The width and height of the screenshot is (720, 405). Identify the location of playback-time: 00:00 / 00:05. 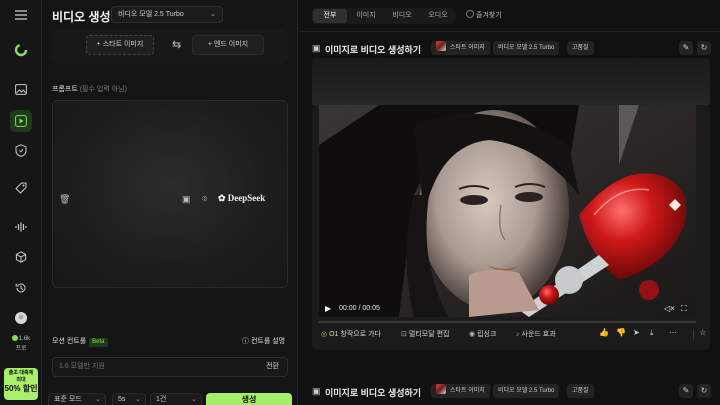
(359, 308).